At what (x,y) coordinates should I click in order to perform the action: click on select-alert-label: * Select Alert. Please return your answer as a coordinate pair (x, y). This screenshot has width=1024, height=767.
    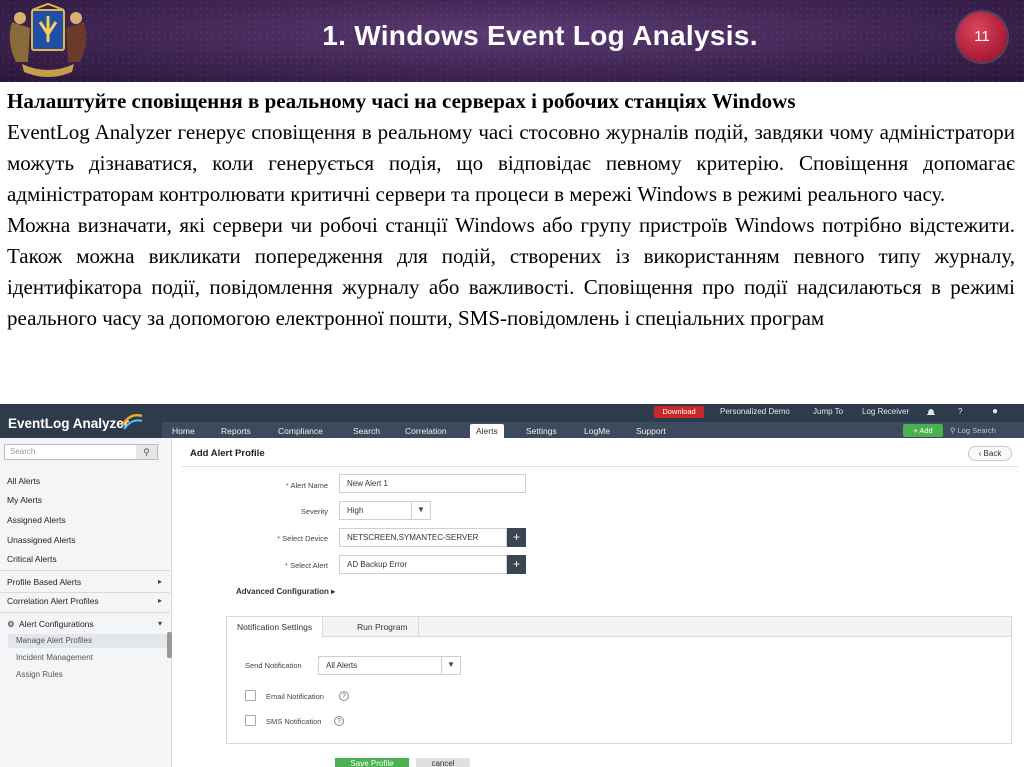
    Looking at the image, I should click on (306, 565).